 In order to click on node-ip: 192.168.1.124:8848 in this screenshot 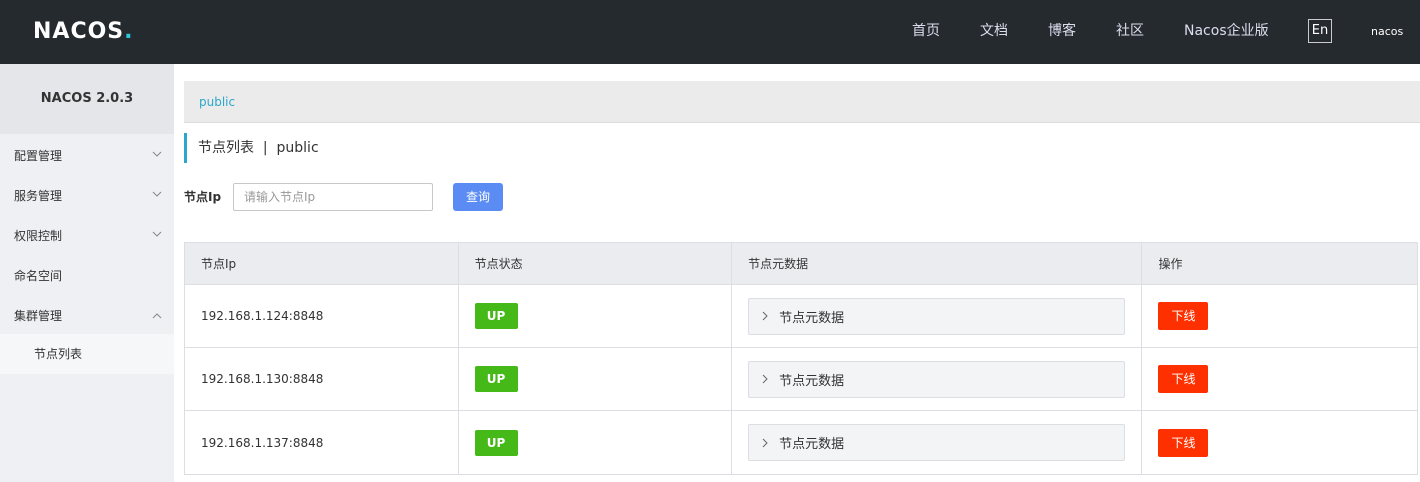, I will do `click(322, 316)`.